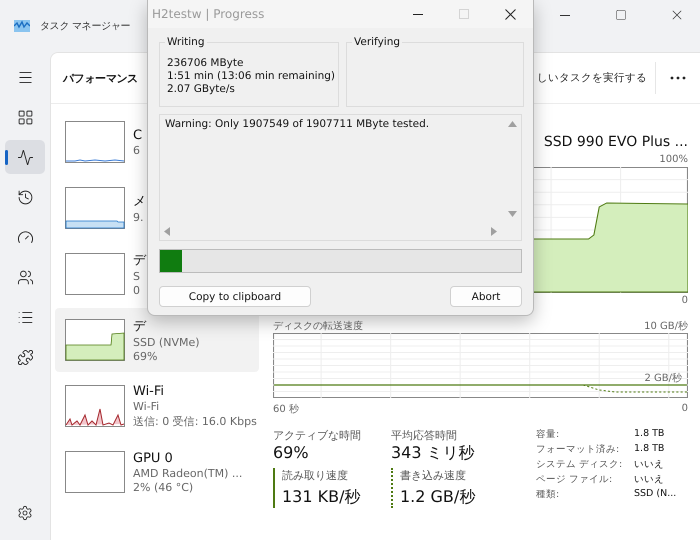 The width and height of the screenshot is (700, 540). I want to click on info-label: 種類:, so click(548, 494).